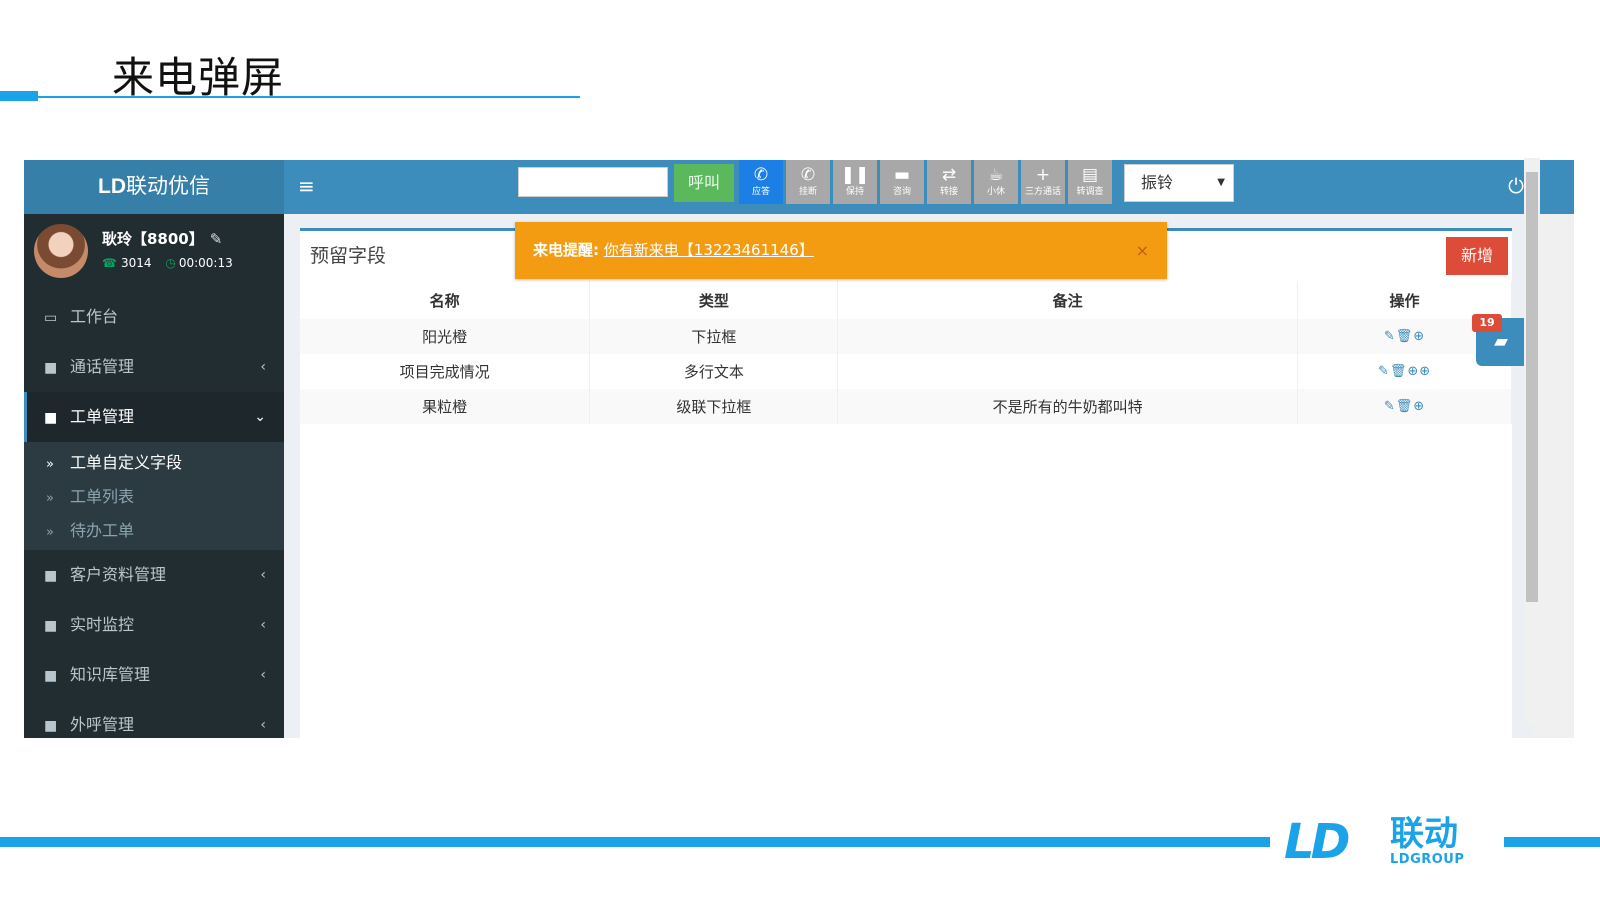  I want to click on caret-down-icon: ▼, so click(1221, 182).